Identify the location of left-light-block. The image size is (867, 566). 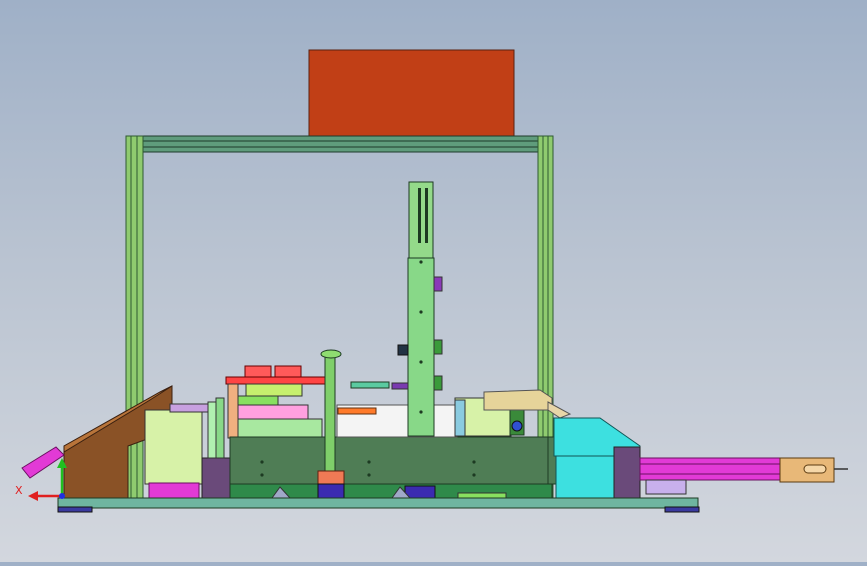
(173, 447).